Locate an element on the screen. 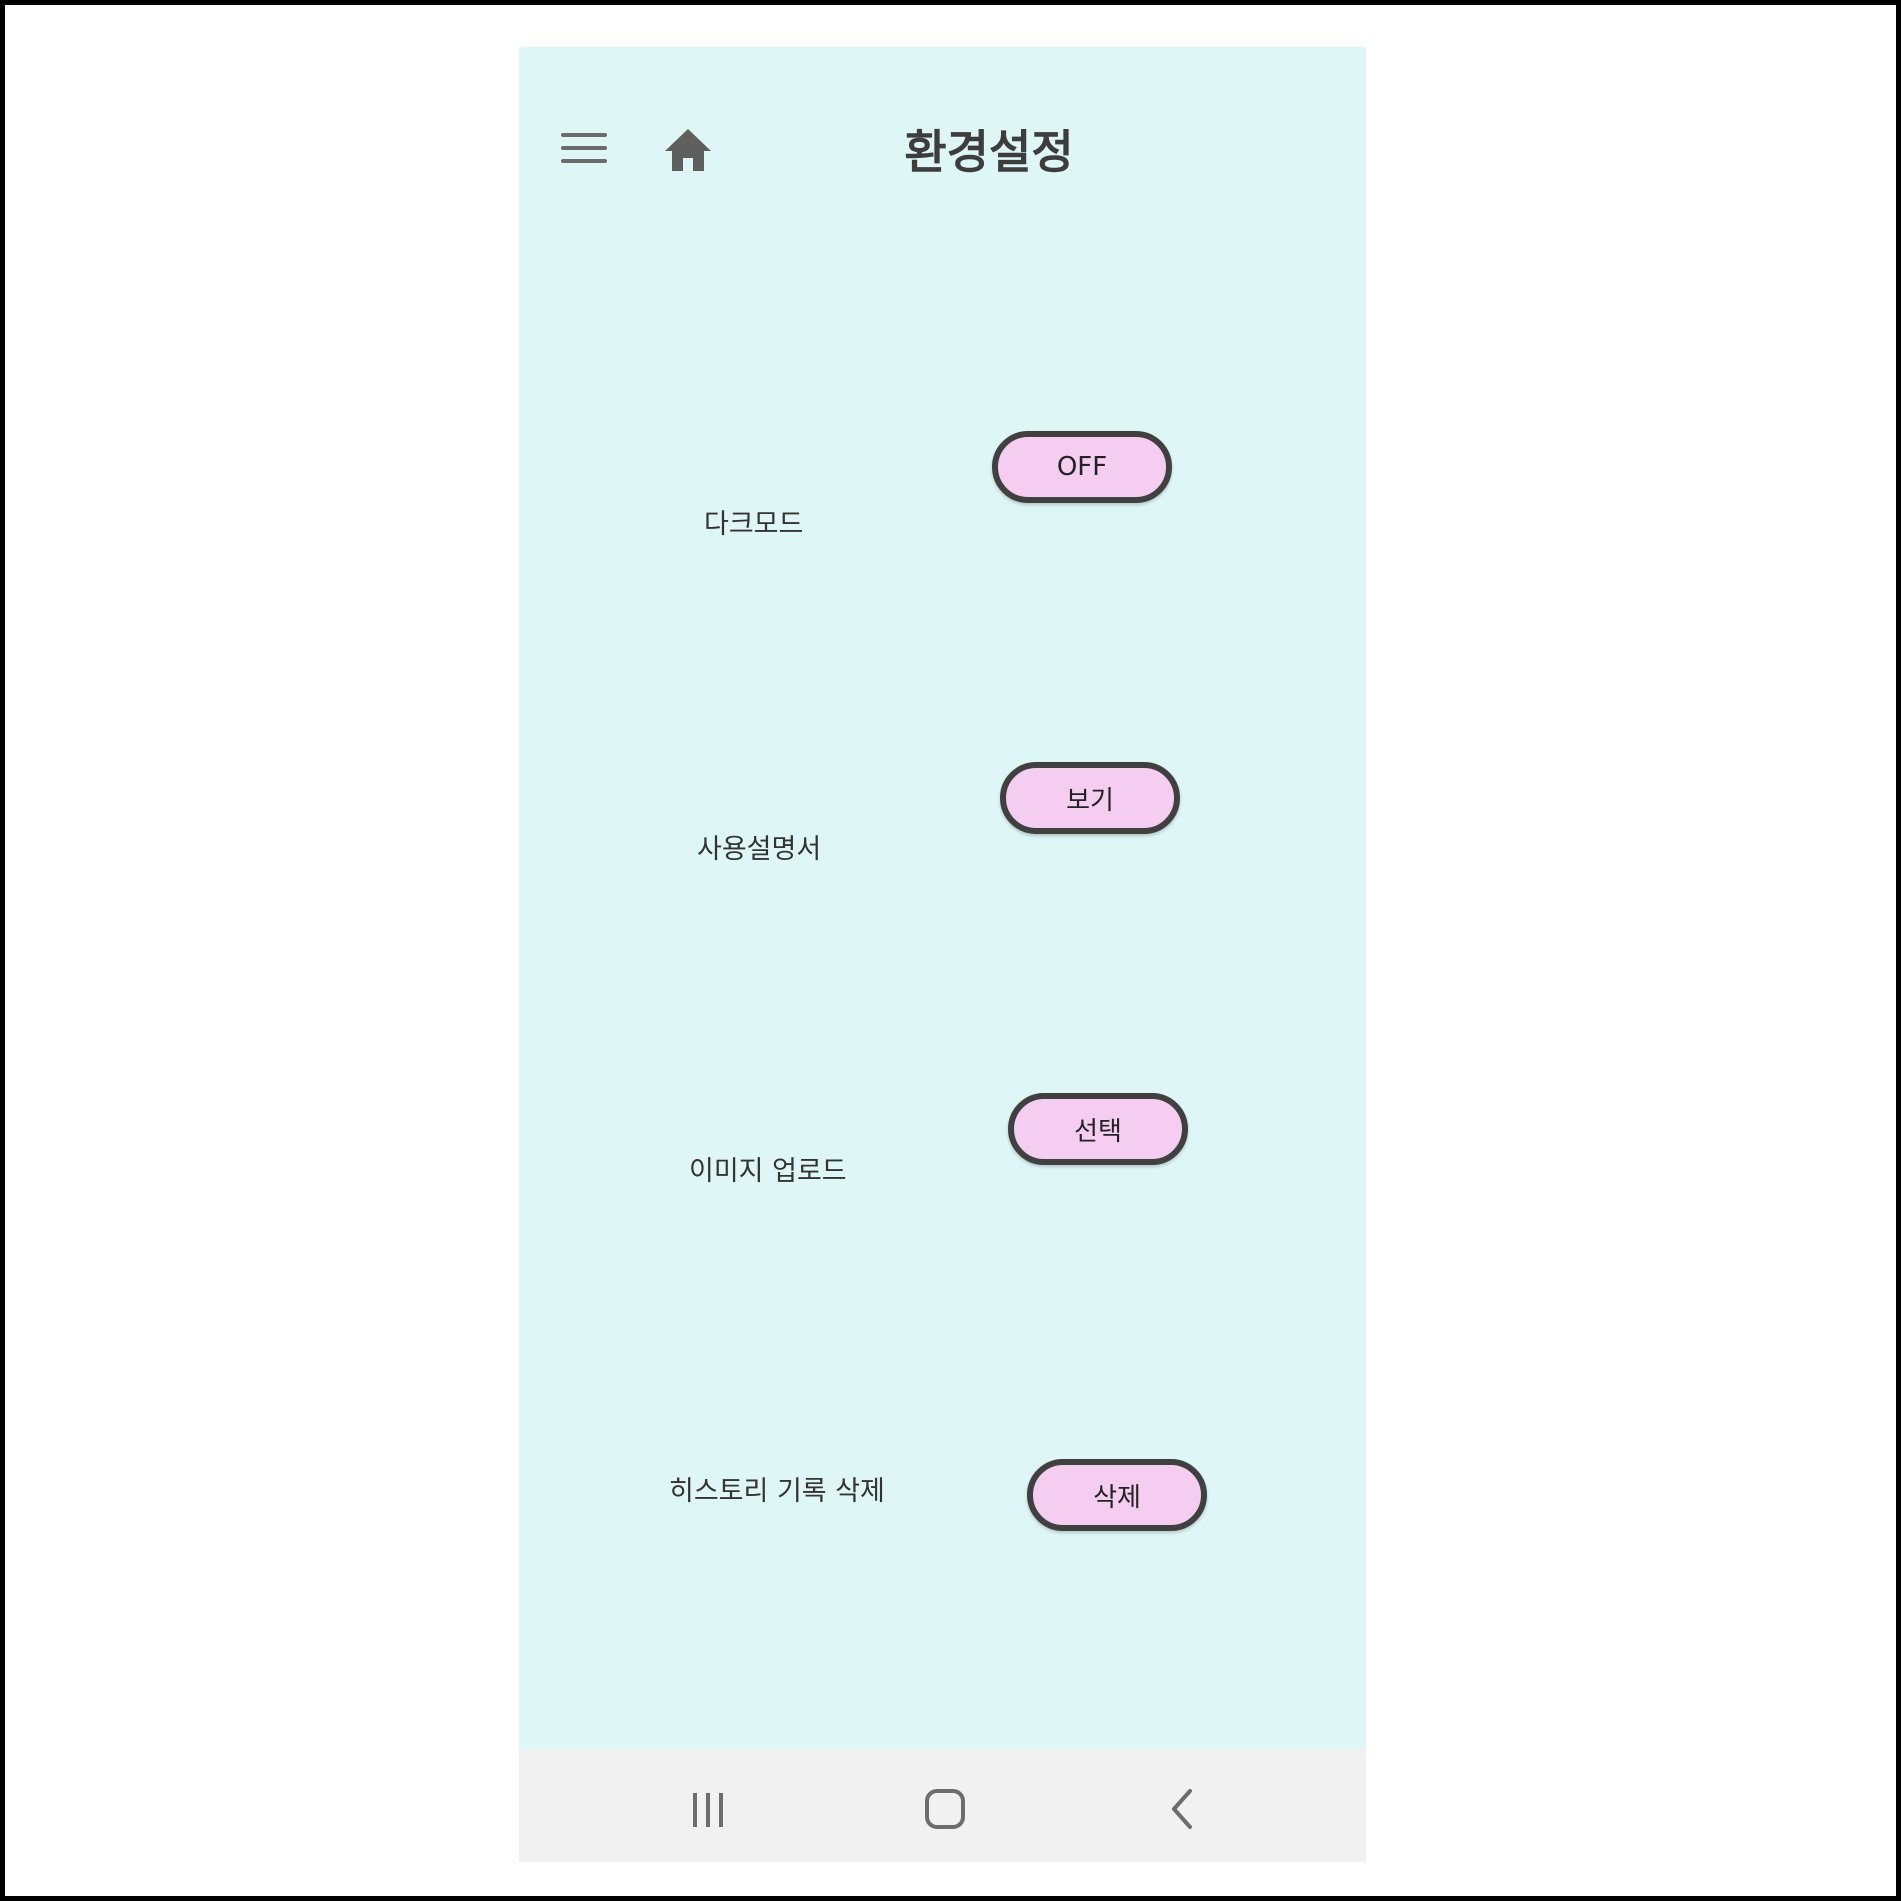 Image resolution: width=1901 pixels, height=1901 pixels. image-upload-label: 이미지 업로드 is located at coordinates (768, 1171).